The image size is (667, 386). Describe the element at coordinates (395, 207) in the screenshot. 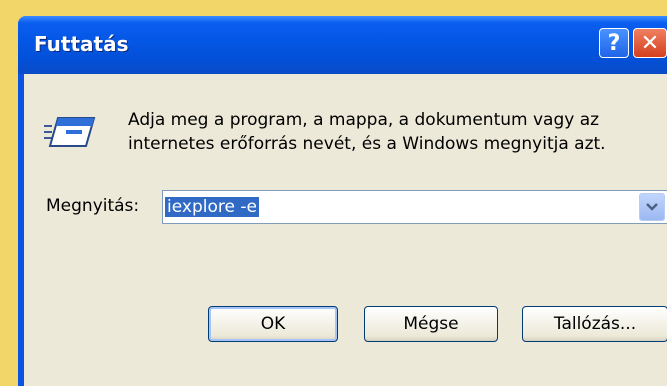

I see `open-input: iexplore -e` at that location.